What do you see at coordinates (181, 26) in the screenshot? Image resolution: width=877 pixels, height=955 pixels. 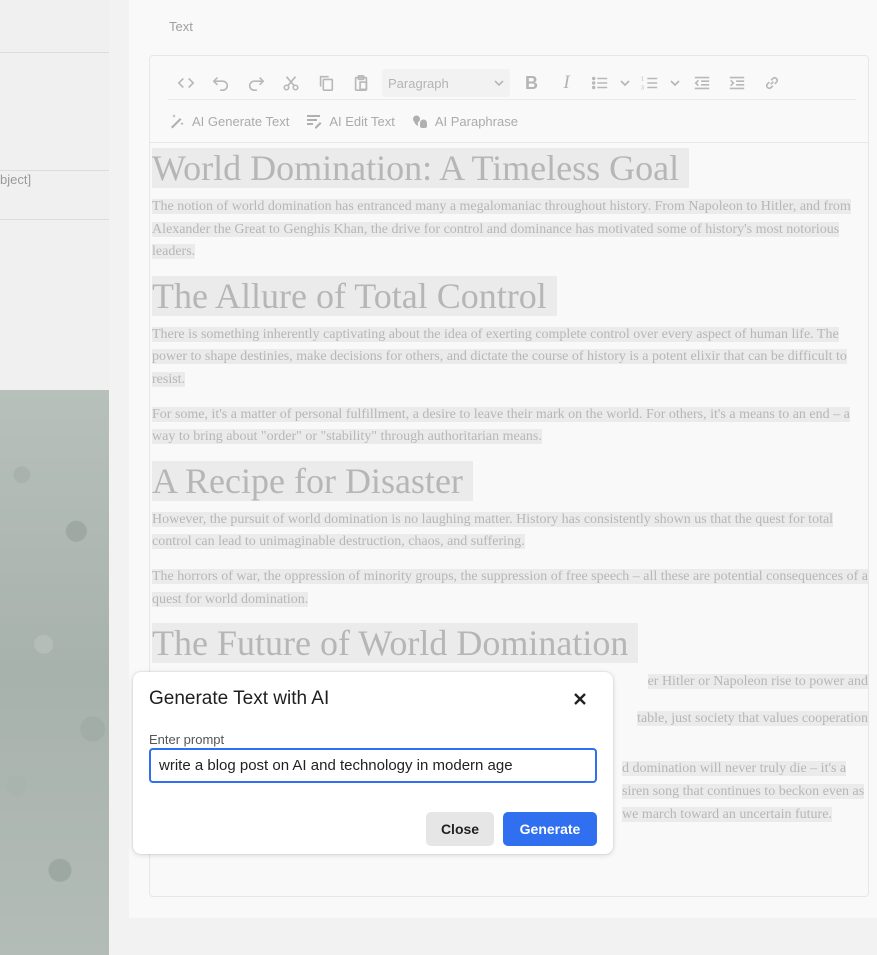 I see `text-field-label: Text` at bounding box center [181, 26].